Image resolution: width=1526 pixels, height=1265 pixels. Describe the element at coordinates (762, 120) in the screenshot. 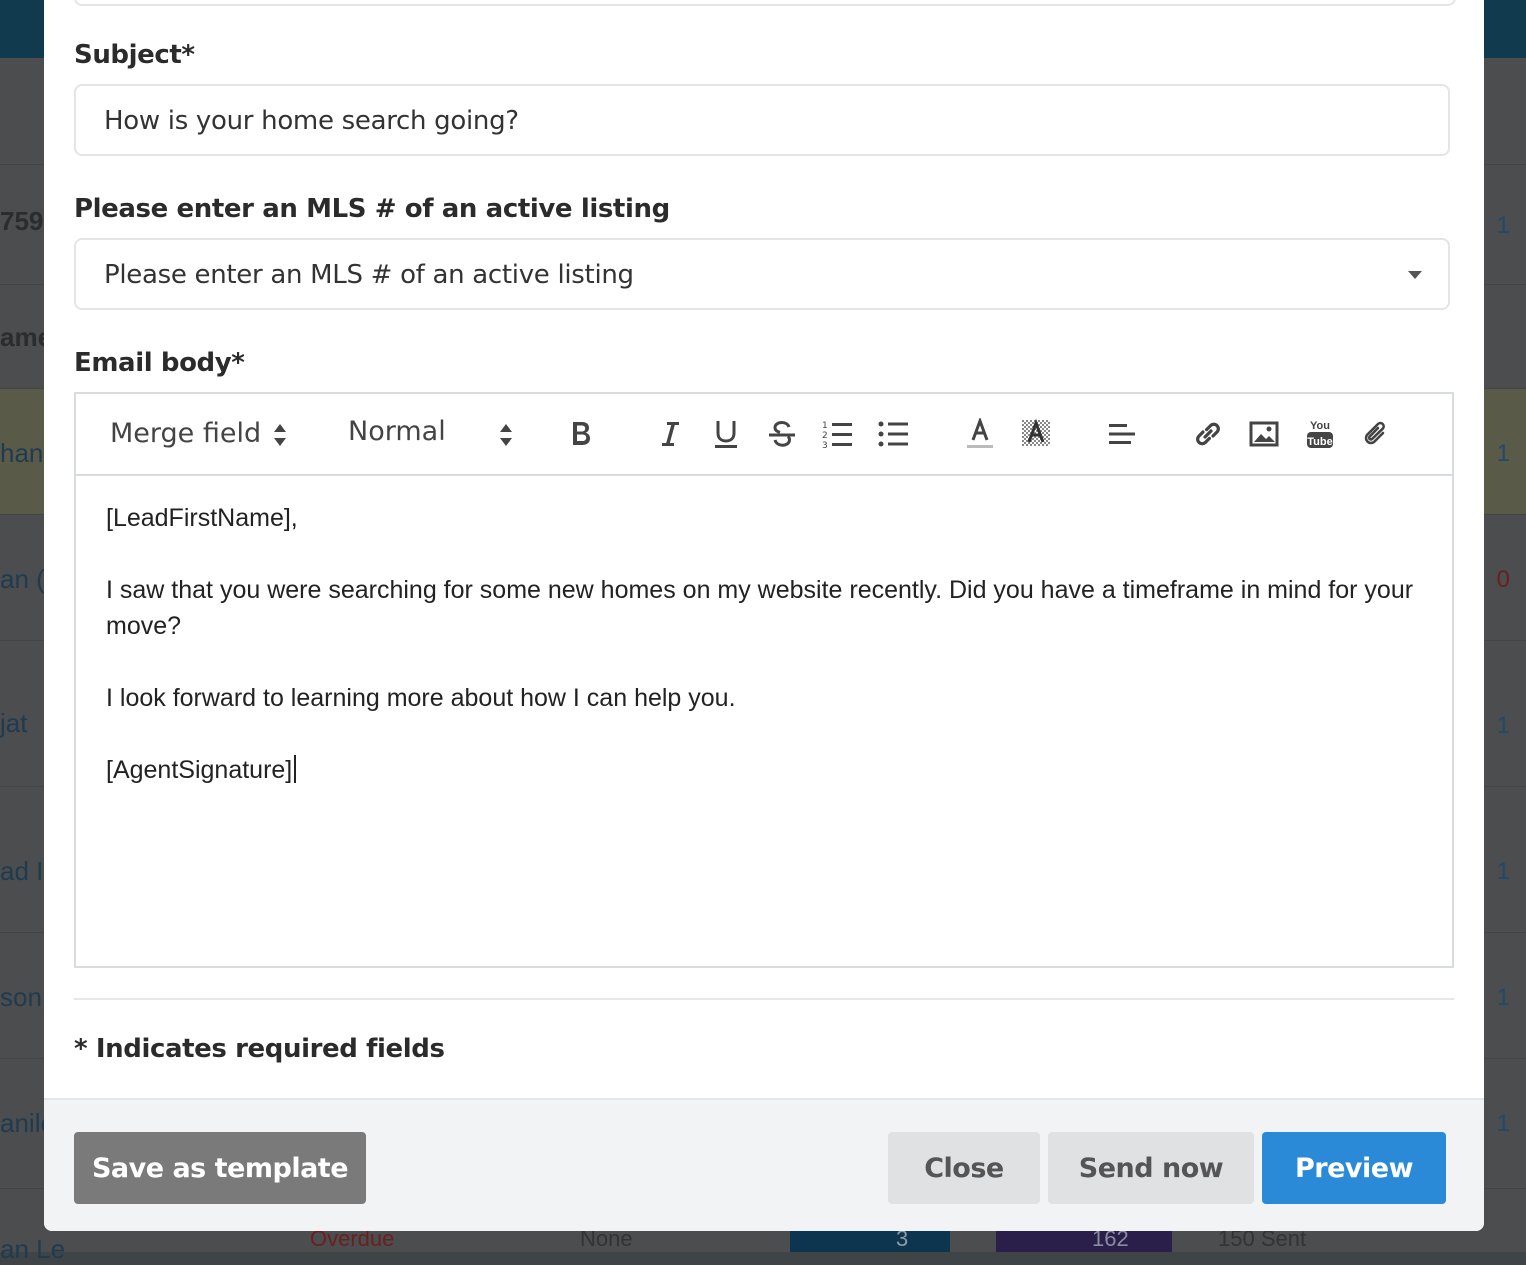

I see `subject-input: How is your home search going?` at that location.